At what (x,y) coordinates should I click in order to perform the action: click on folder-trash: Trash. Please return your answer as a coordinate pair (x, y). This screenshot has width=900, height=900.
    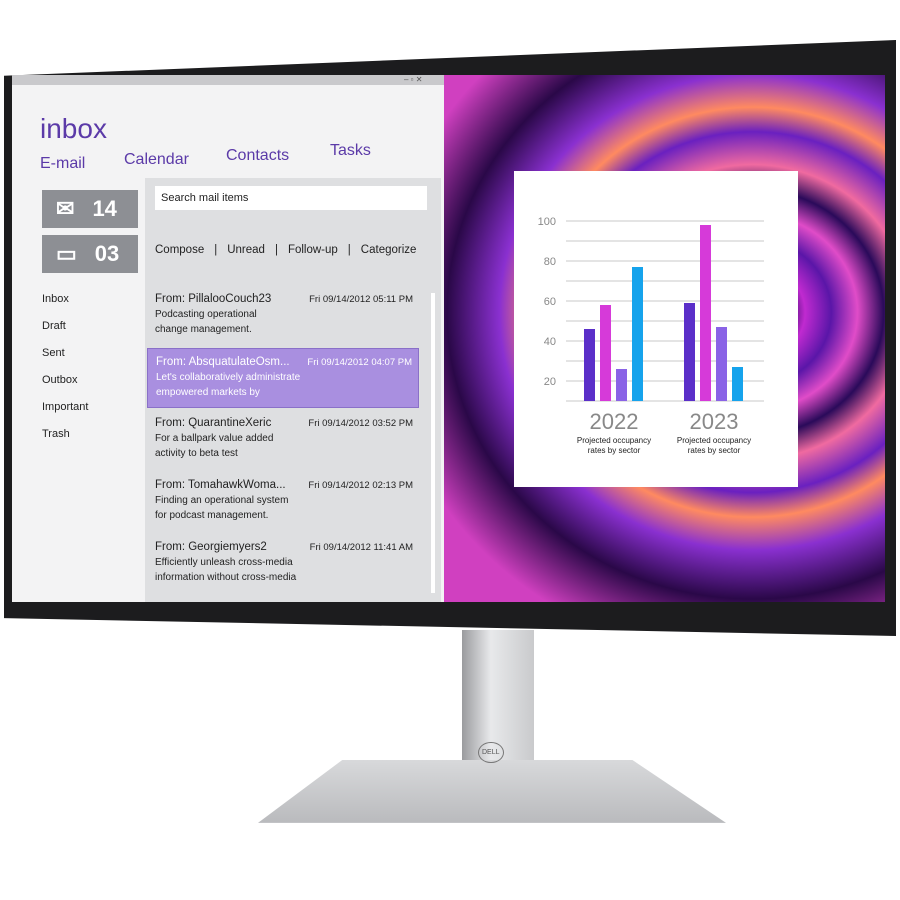
    Looking at the image, I should click on (65, 441).